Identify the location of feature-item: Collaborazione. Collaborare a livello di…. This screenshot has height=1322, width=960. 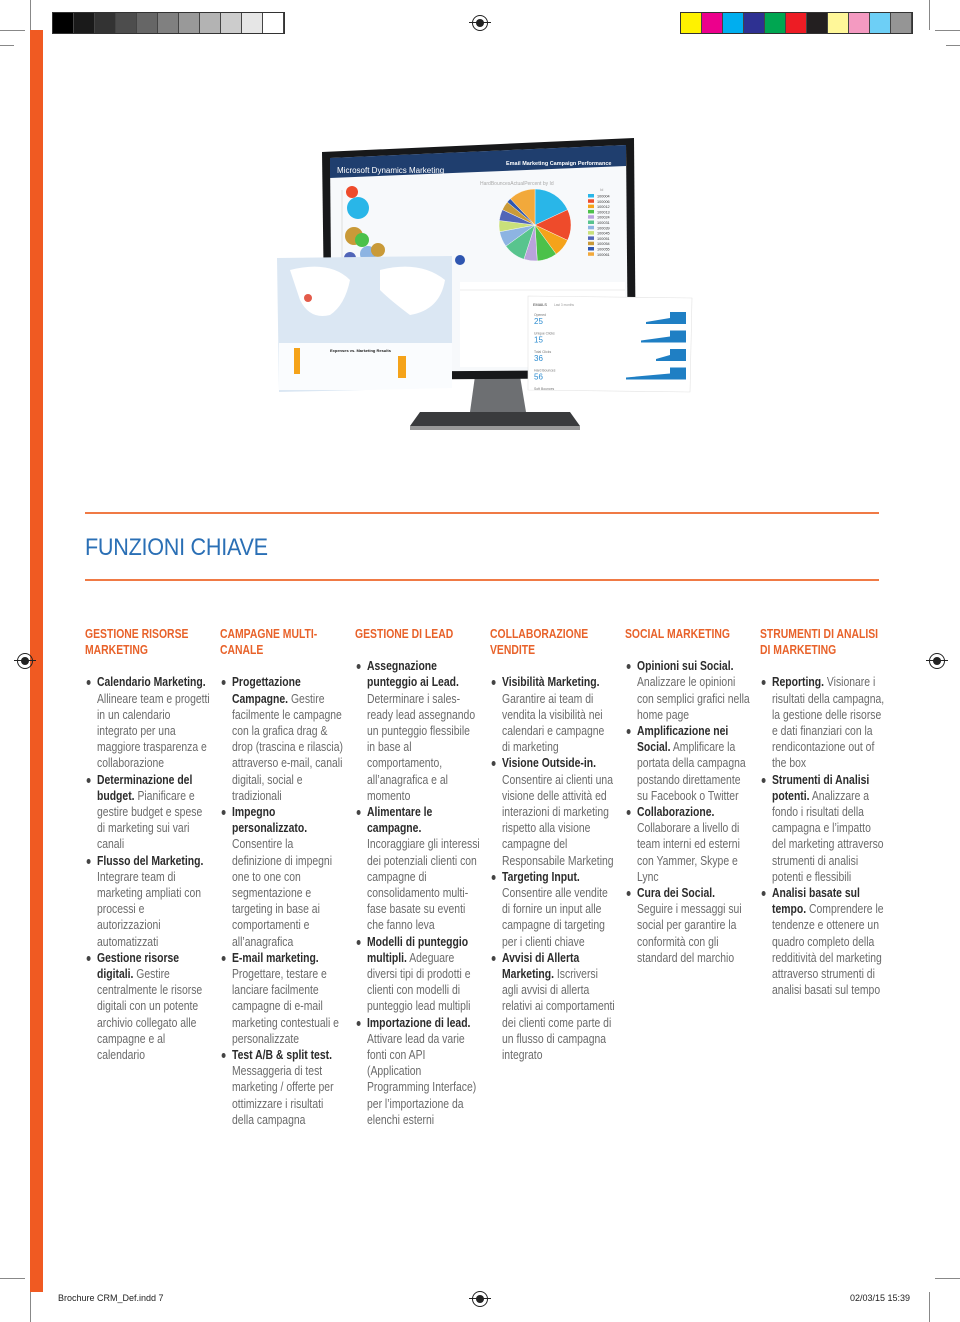
(688, 844).